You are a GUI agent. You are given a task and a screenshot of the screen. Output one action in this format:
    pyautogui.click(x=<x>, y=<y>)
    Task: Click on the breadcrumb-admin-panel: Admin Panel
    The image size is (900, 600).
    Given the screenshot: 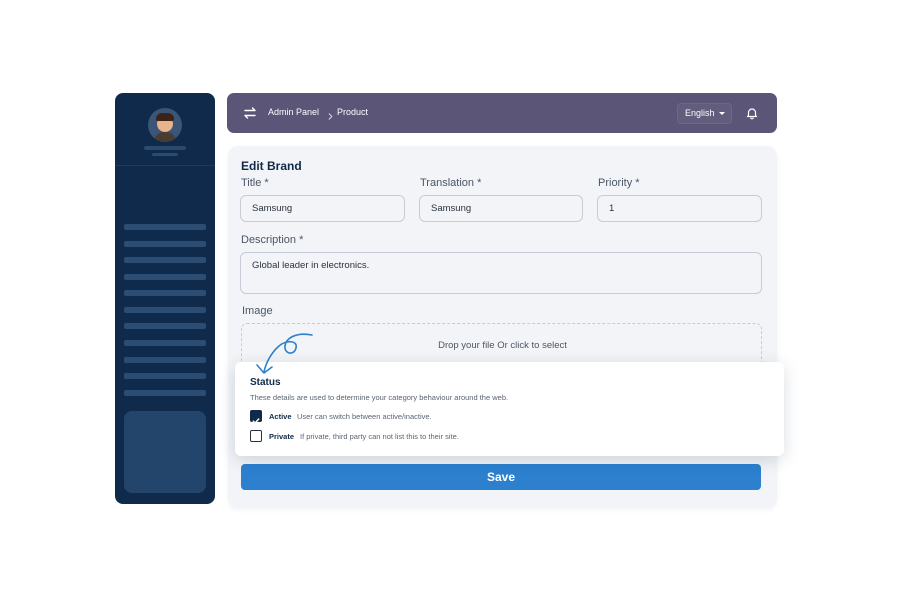 What is the action you would take?
    pyautogui.click(x=293, y=112)
    